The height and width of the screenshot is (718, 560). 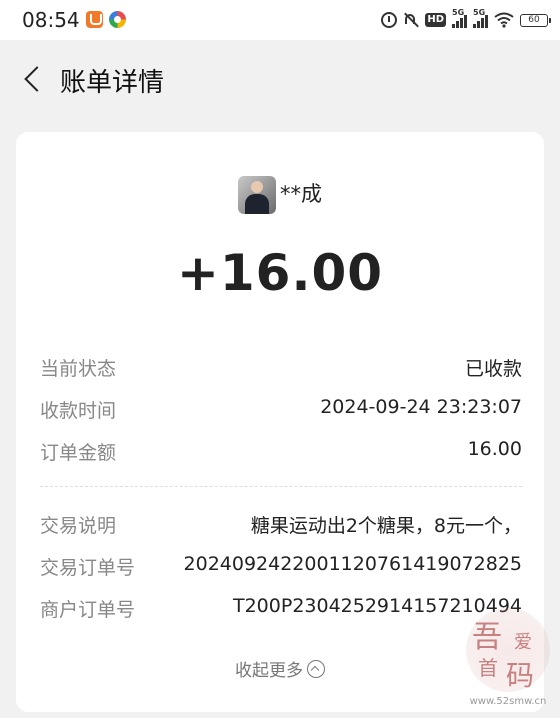 What do you see at coordinates (281, 411) in the screenshot?
I see `detail-row-time: 收款时间 2024-09-24 23:23:07` at bounding box center [281, 411].